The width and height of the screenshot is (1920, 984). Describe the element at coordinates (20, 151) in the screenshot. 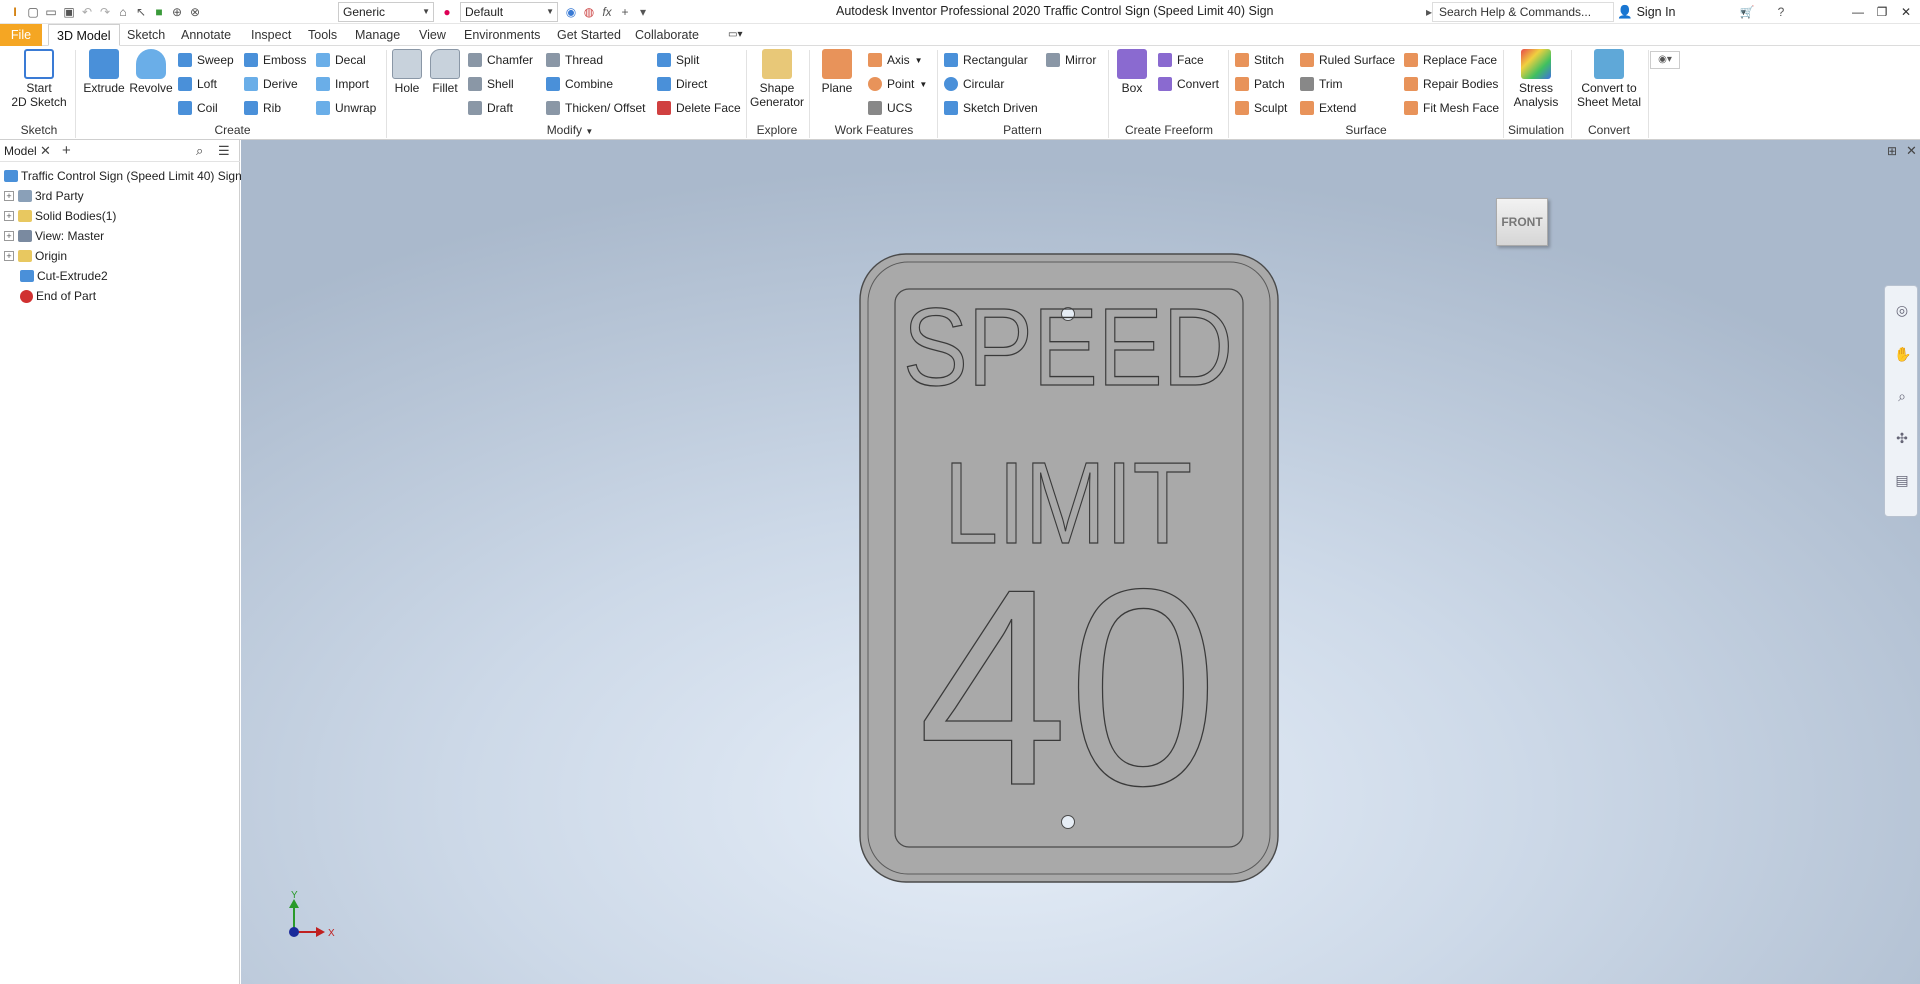

I see `browser-tab-model: Model` at that location.